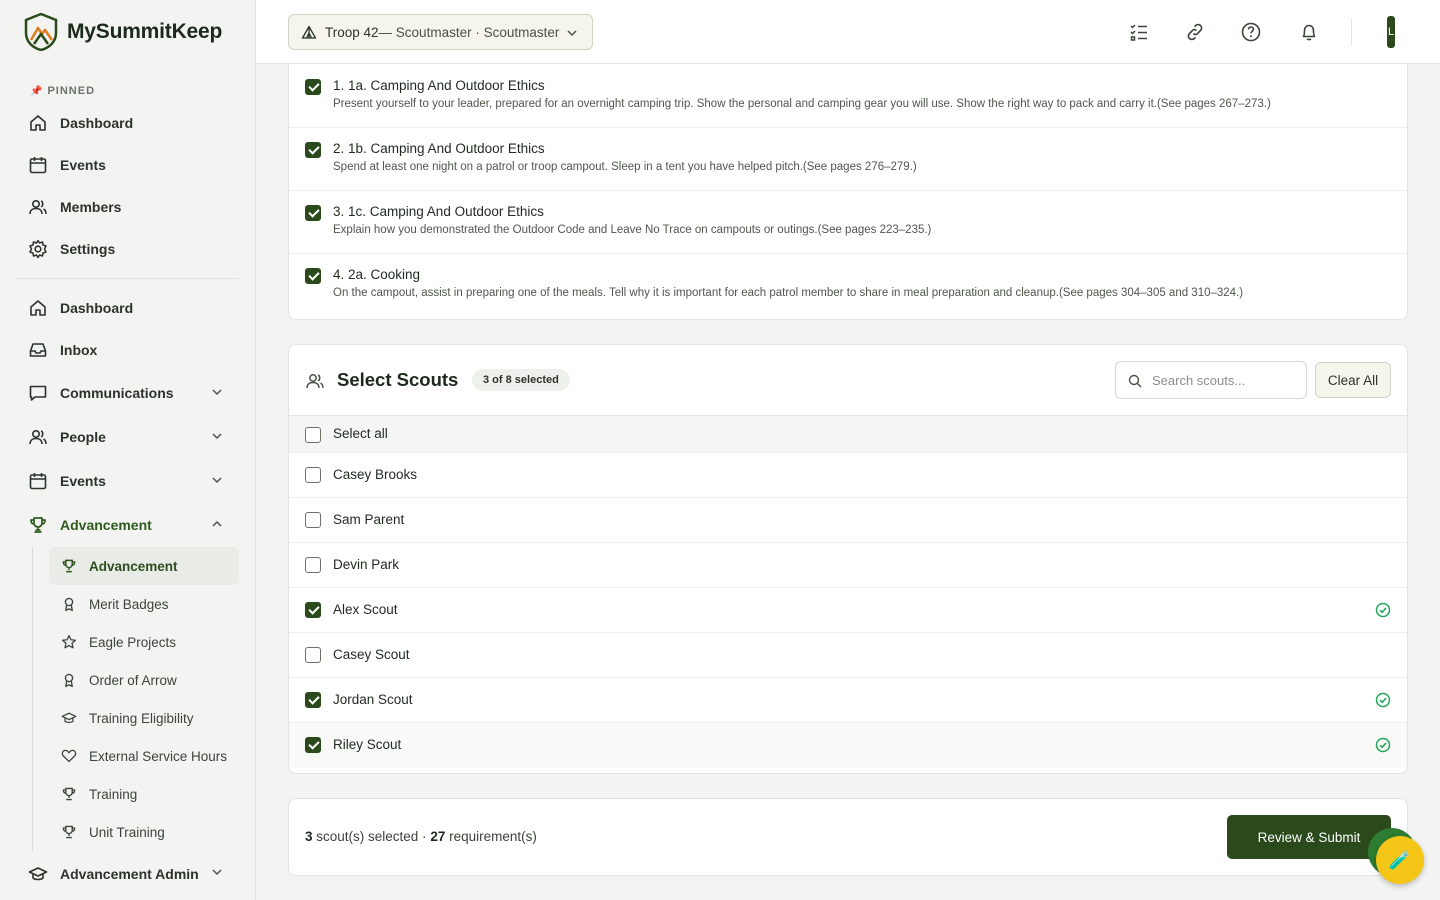 This screenshot has width=1440, height=900. What do you see at coordinates (1353, 380) in the screenshot?
I see `clear-all-button: Clear All` at bounding box center [1353, 380].